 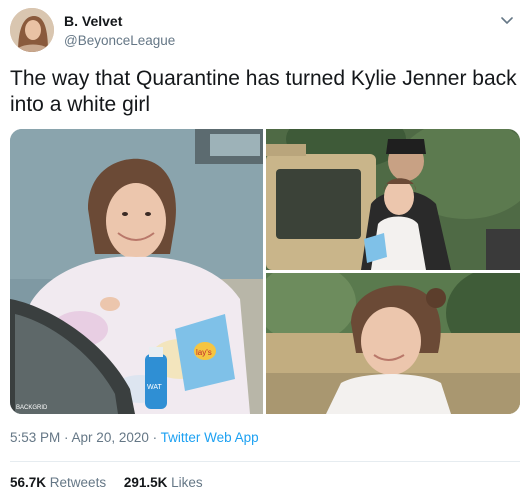 I want to click on likes-count: 291.5K, so click(x=145, y=482).